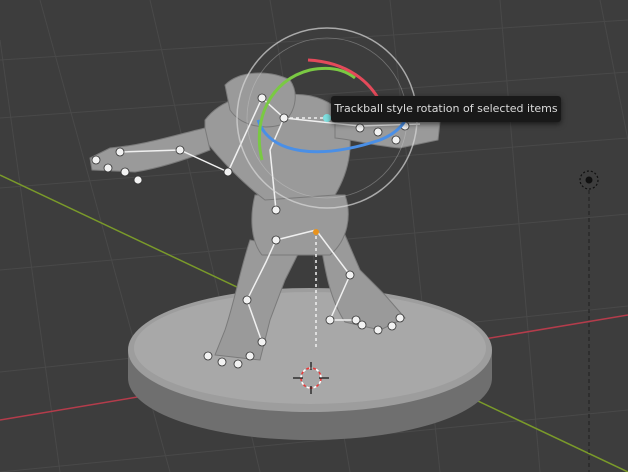  I want to click on active-bone-origin, so click(316, 232).